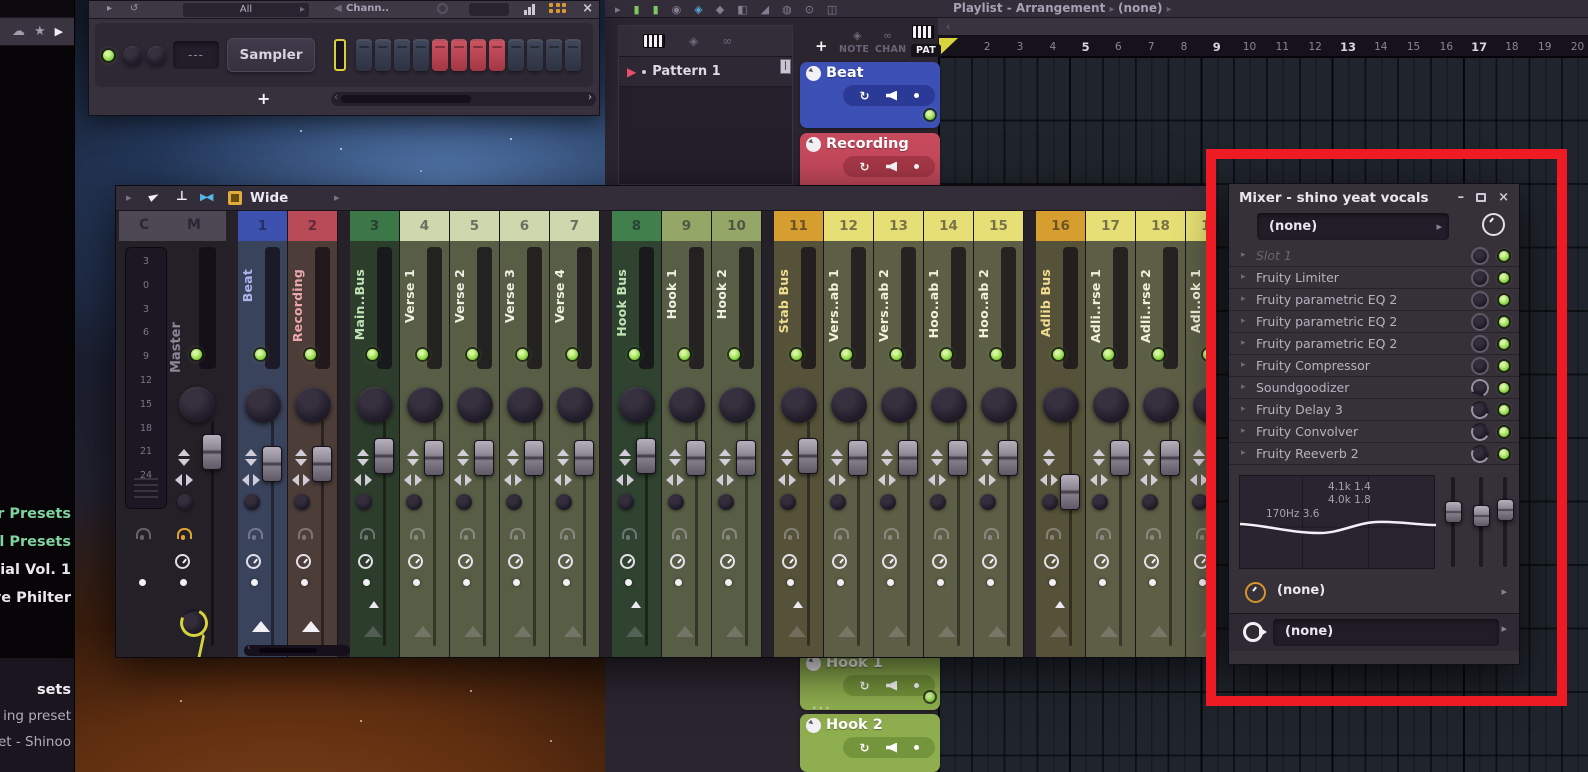  I want to click on step-icon: ▮, so click(637, 9).